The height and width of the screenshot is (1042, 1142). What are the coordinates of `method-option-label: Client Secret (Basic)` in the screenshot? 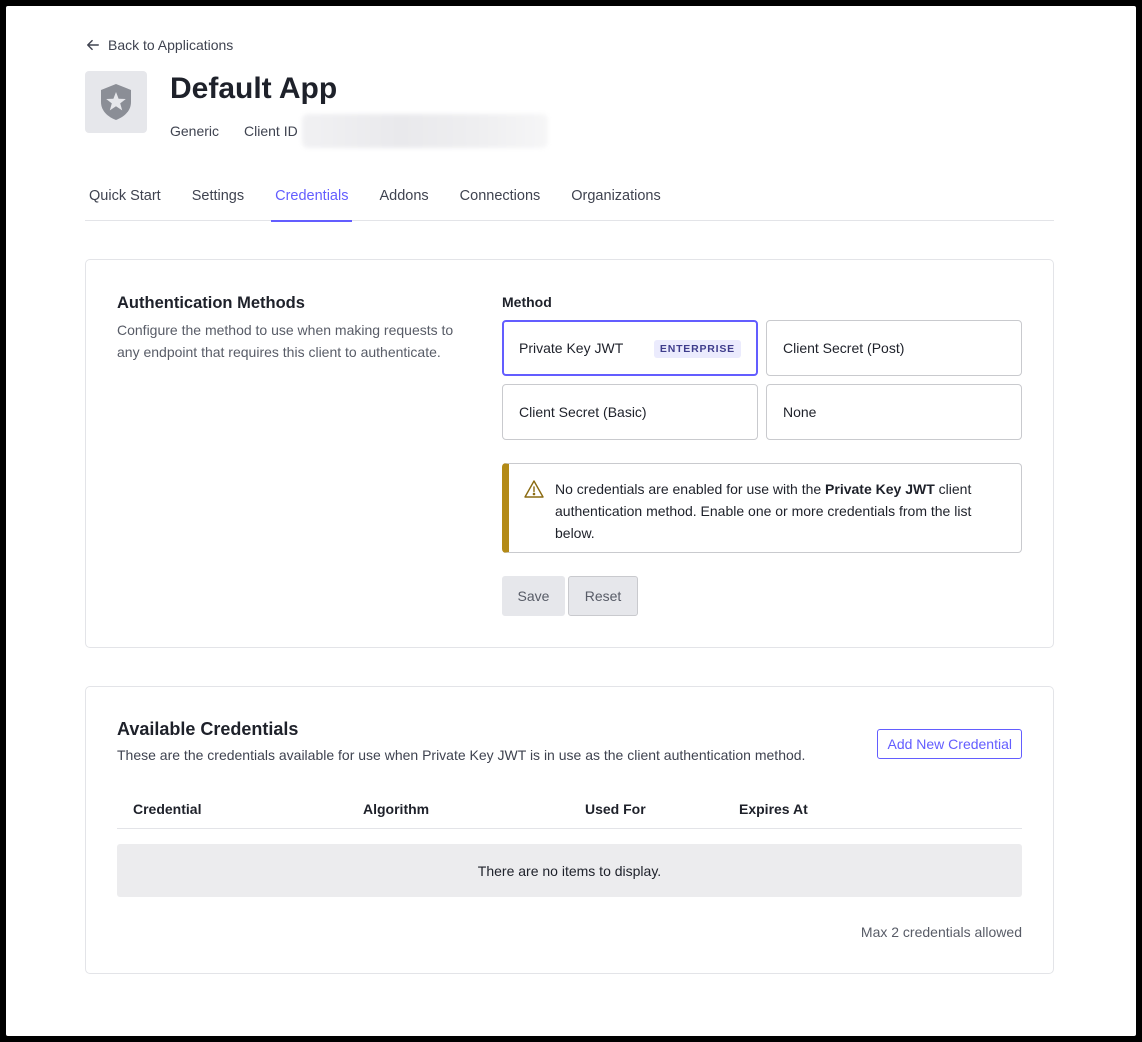 It's located at (583, 412).